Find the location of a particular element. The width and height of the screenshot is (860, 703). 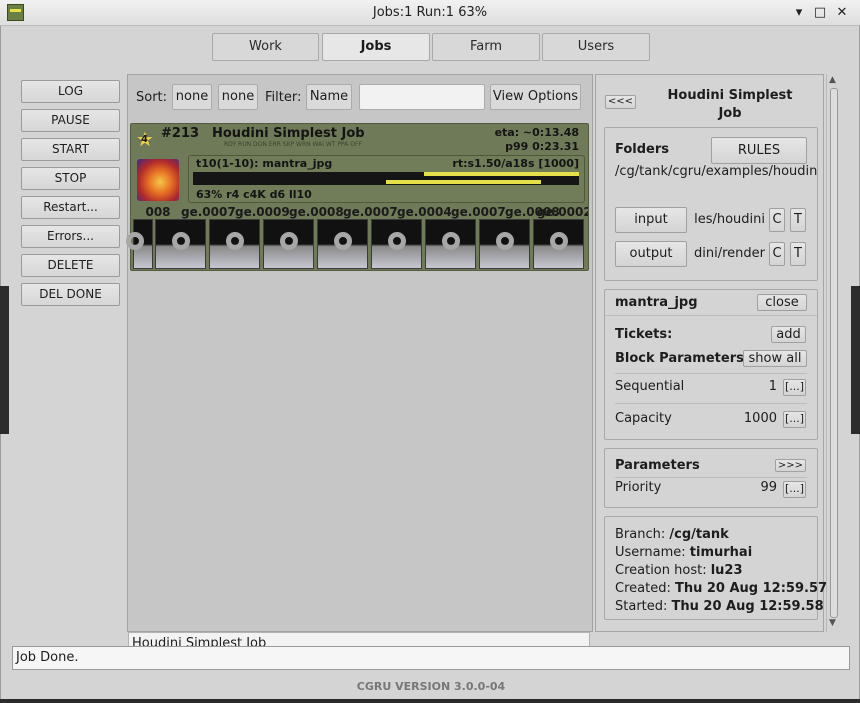

tickets-label: Tickets: is located at coordinates (644, 334).